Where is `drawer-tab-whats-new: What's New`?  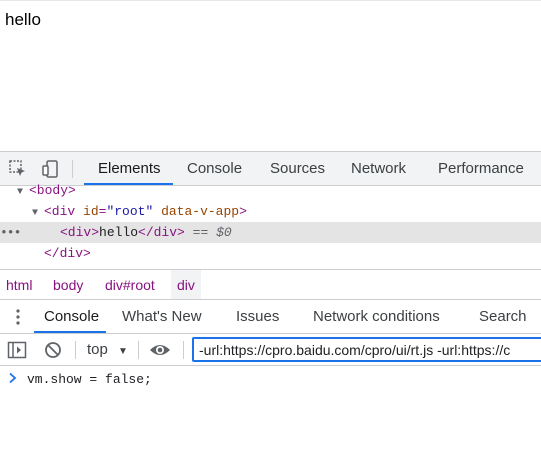
drawer-tab-whats-new: What's New is located at coordinates (162, 316).